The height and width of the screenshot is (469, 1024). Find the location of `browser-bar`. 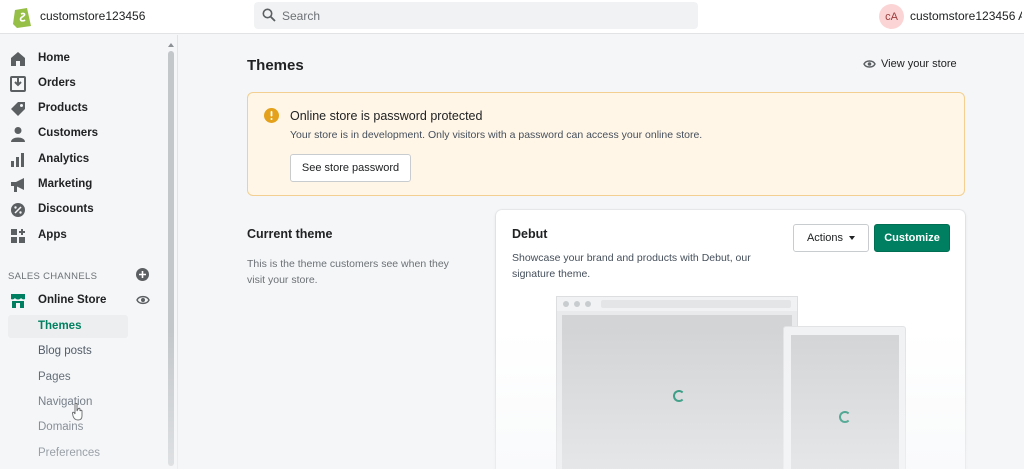

browser-bar is located at coordinates (677, 304).